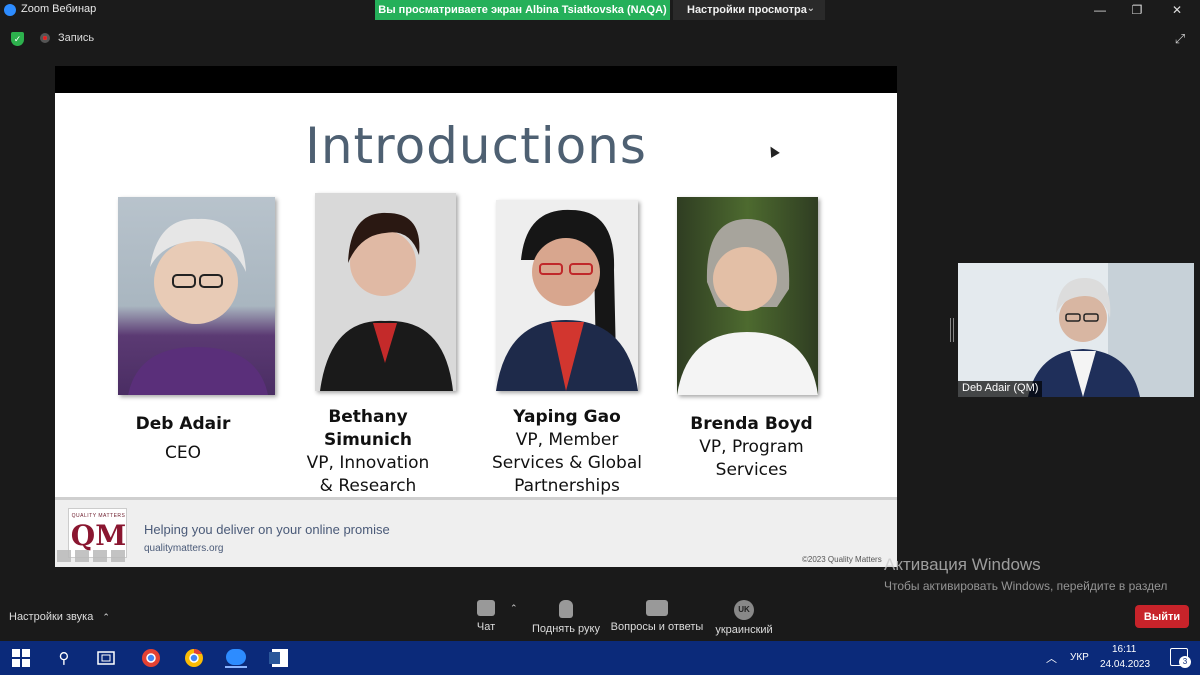  What do you see at coordinates (279, 658) in the screenshot?
I see `word-icon` at bounding box center [279, 658].